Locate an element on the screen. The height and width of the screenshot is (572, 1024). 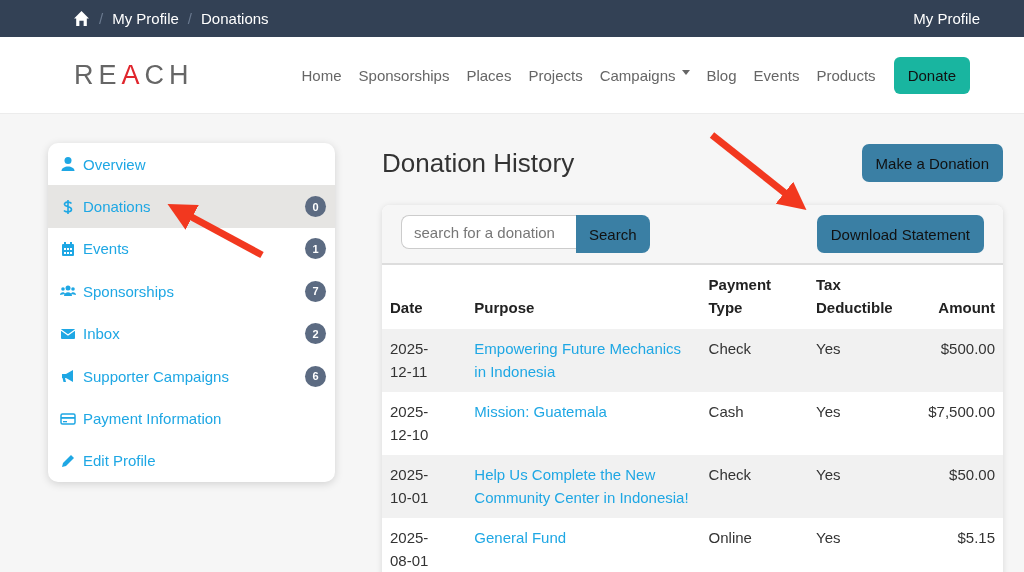
column-header: Tax Deductible is located at coordinates (864, 297).